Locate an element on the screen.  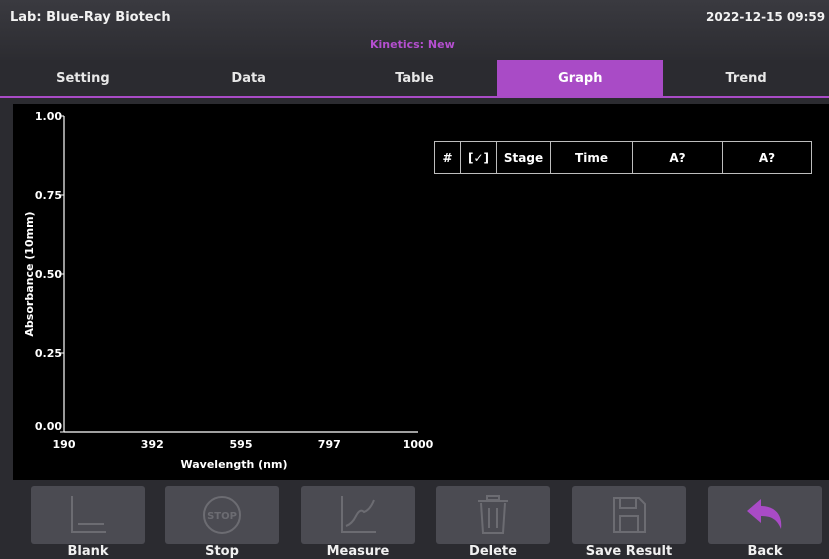
save-result-button: Save Result is located at coordinates (629, 522).